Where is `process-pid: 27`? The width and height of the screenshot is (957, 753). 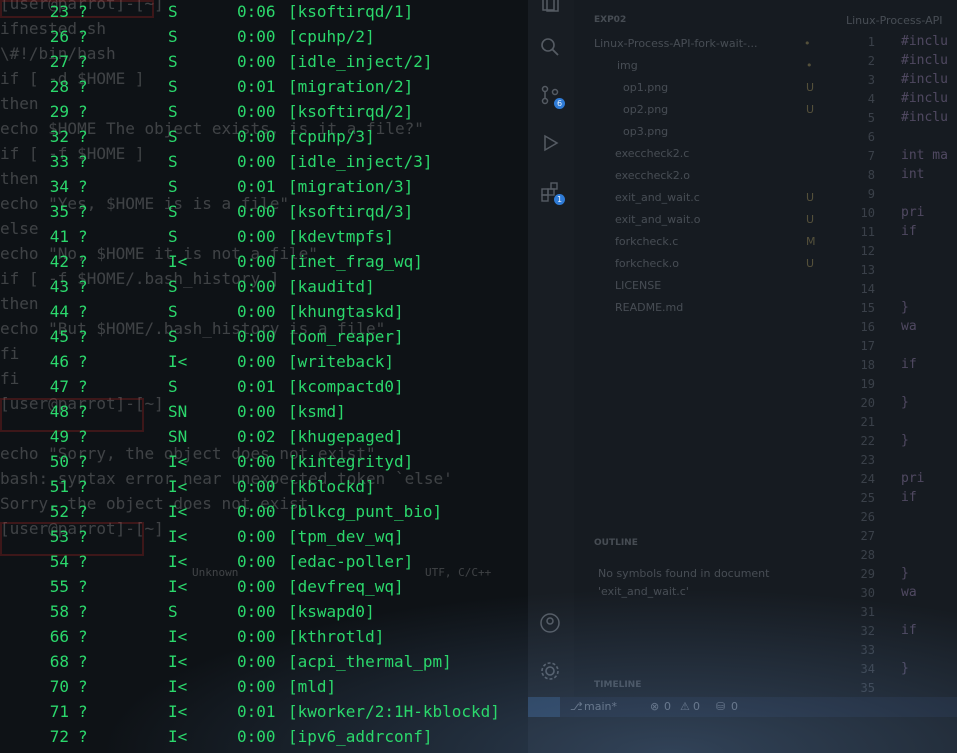
process-pid: 27 is located at coordinates (59, 61).